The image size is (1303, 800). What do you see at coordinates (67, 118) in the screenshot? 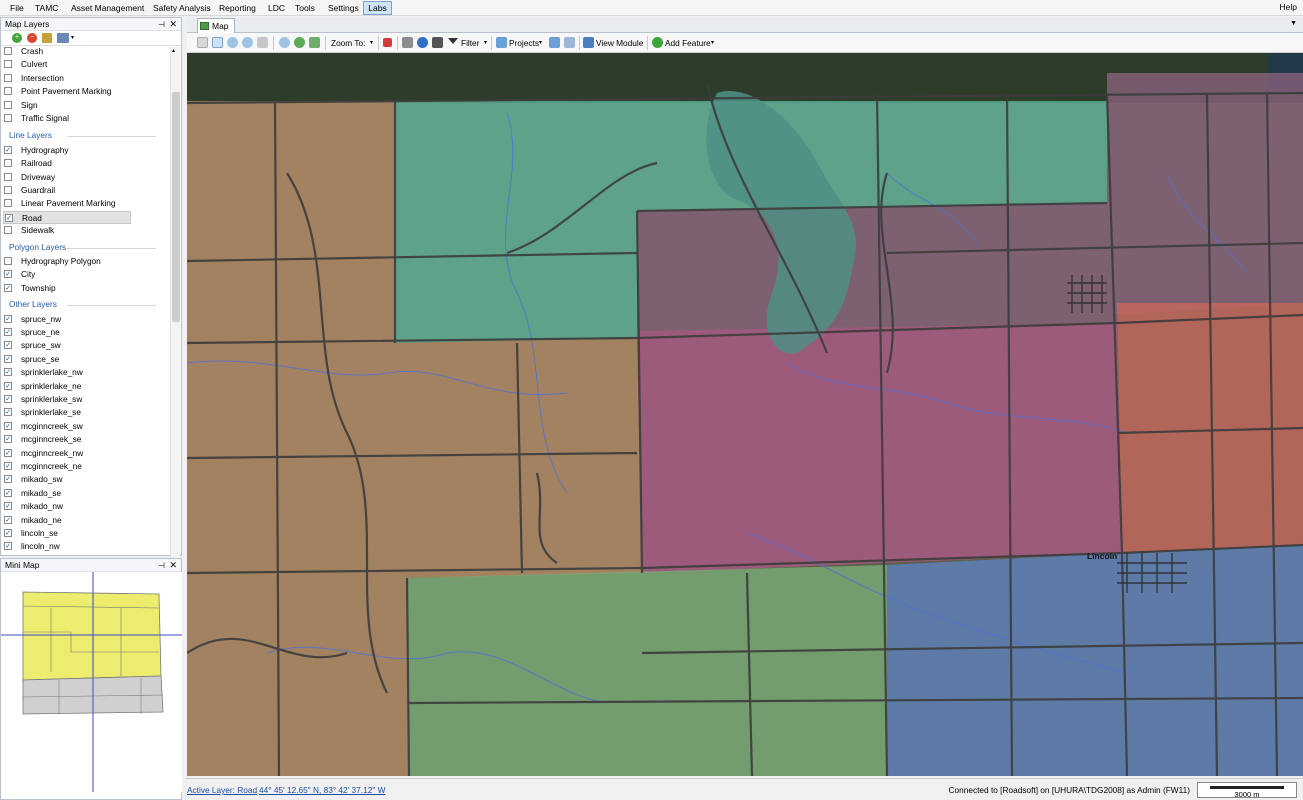
I see `layer-item-traffic-signal: Traffic Signal` at bounding box center [67, 118].